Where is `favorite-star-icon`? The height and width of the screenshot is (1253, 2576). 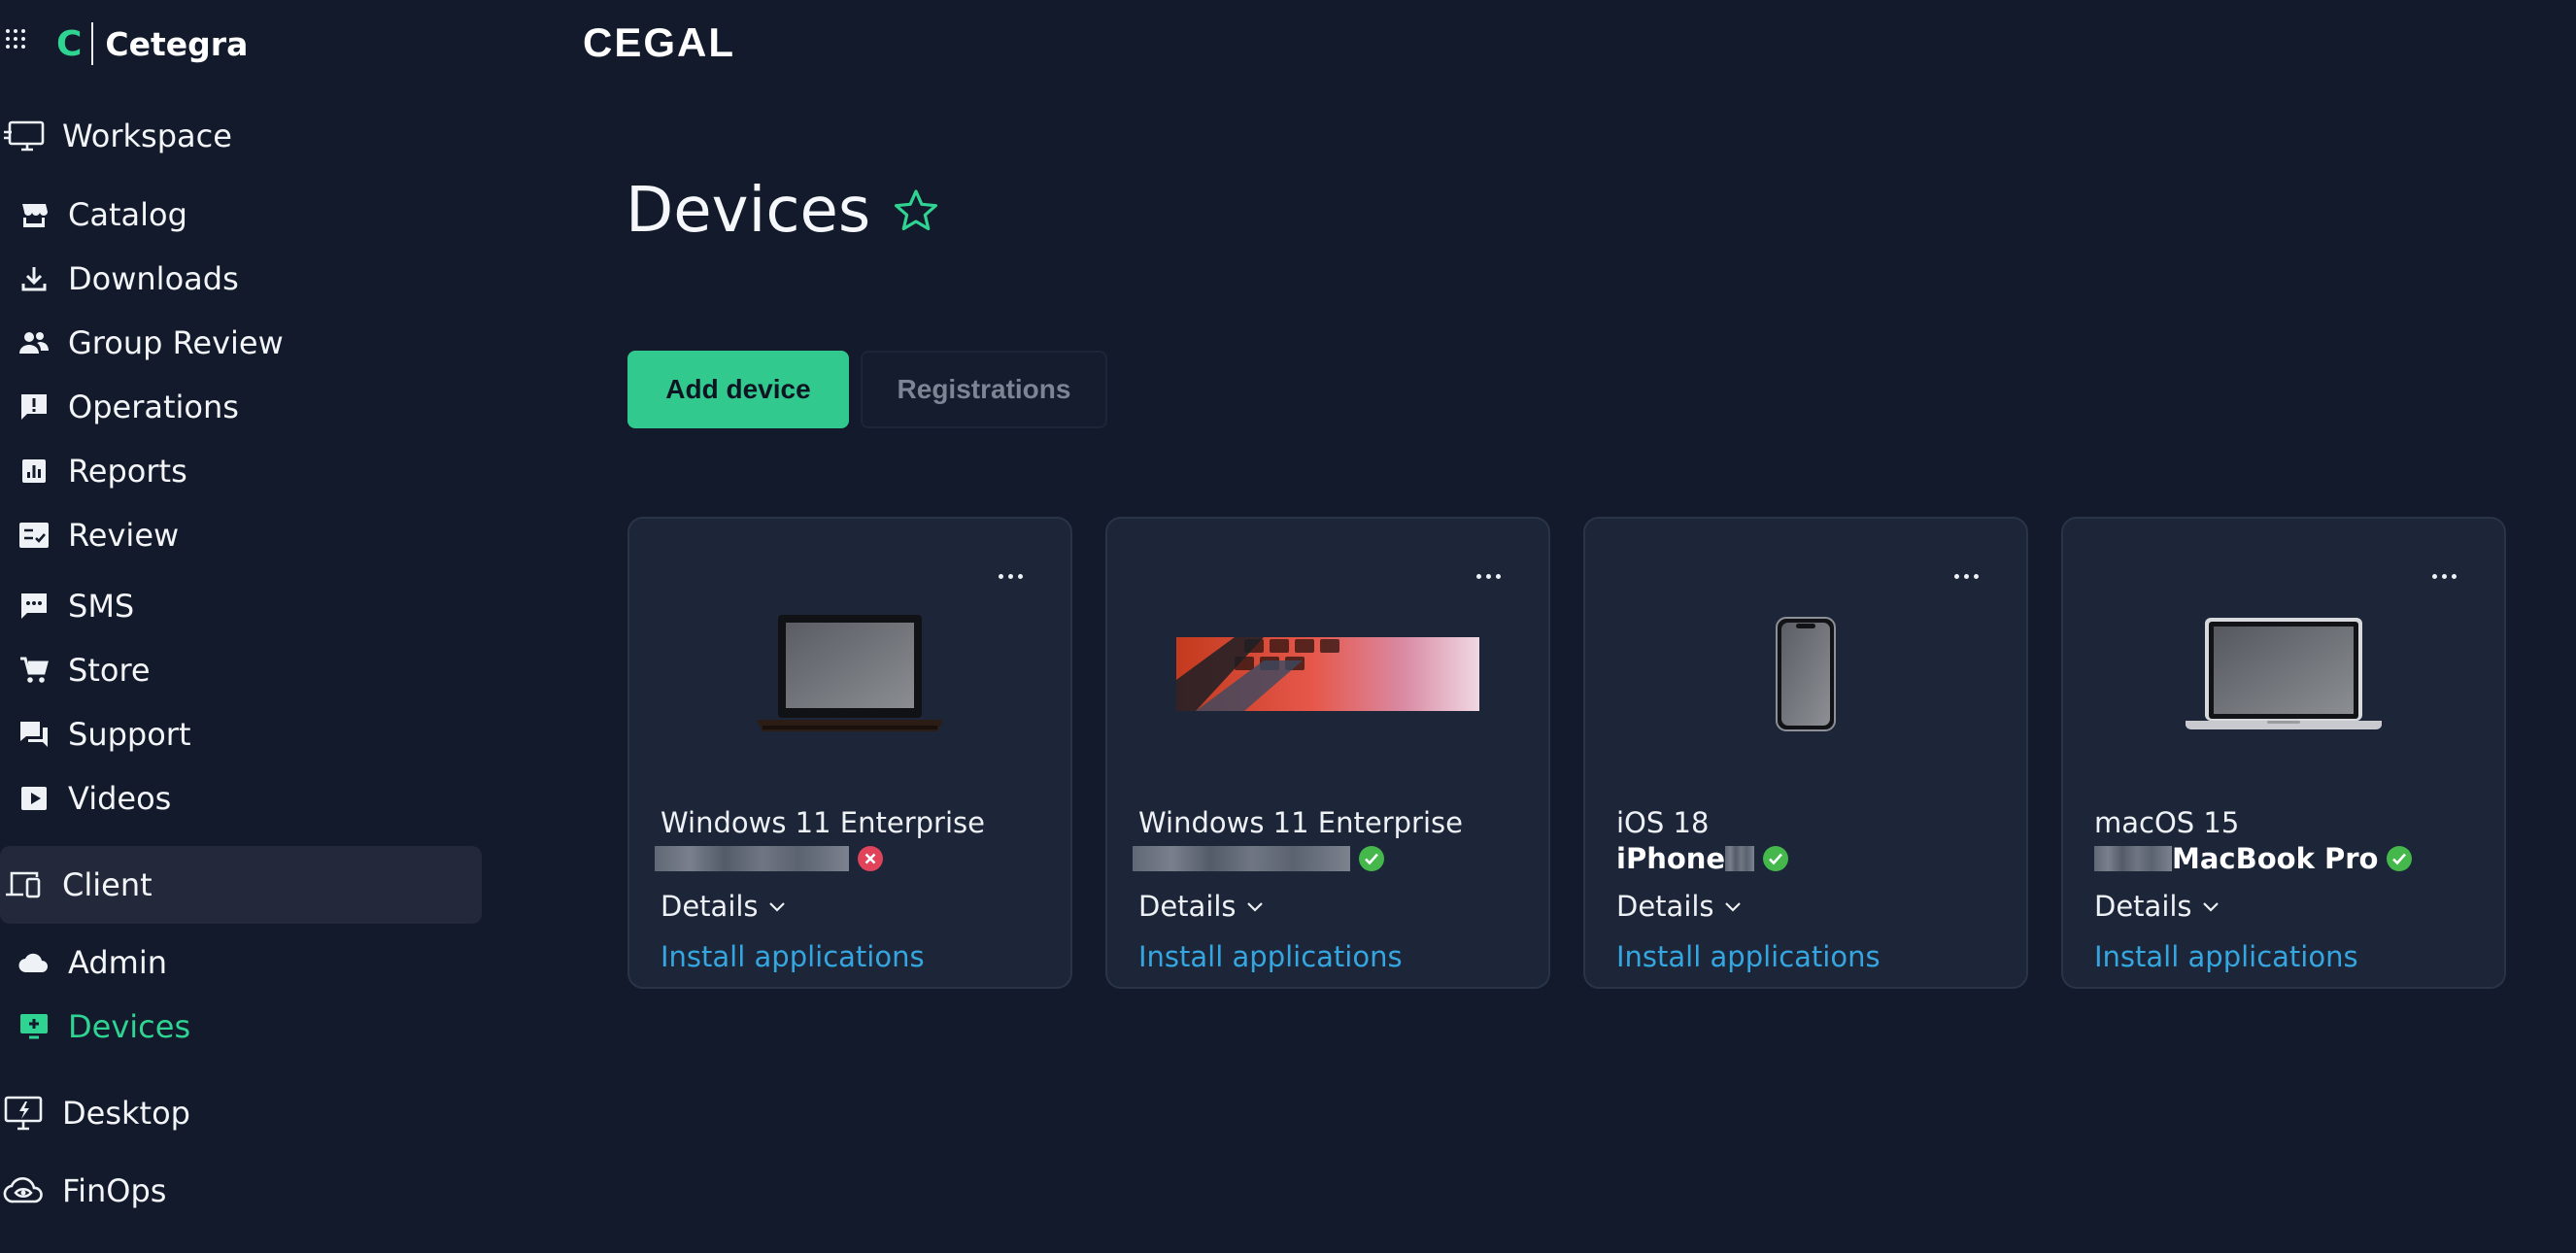
favorite-star-icon is located at coordinates (916, 210).